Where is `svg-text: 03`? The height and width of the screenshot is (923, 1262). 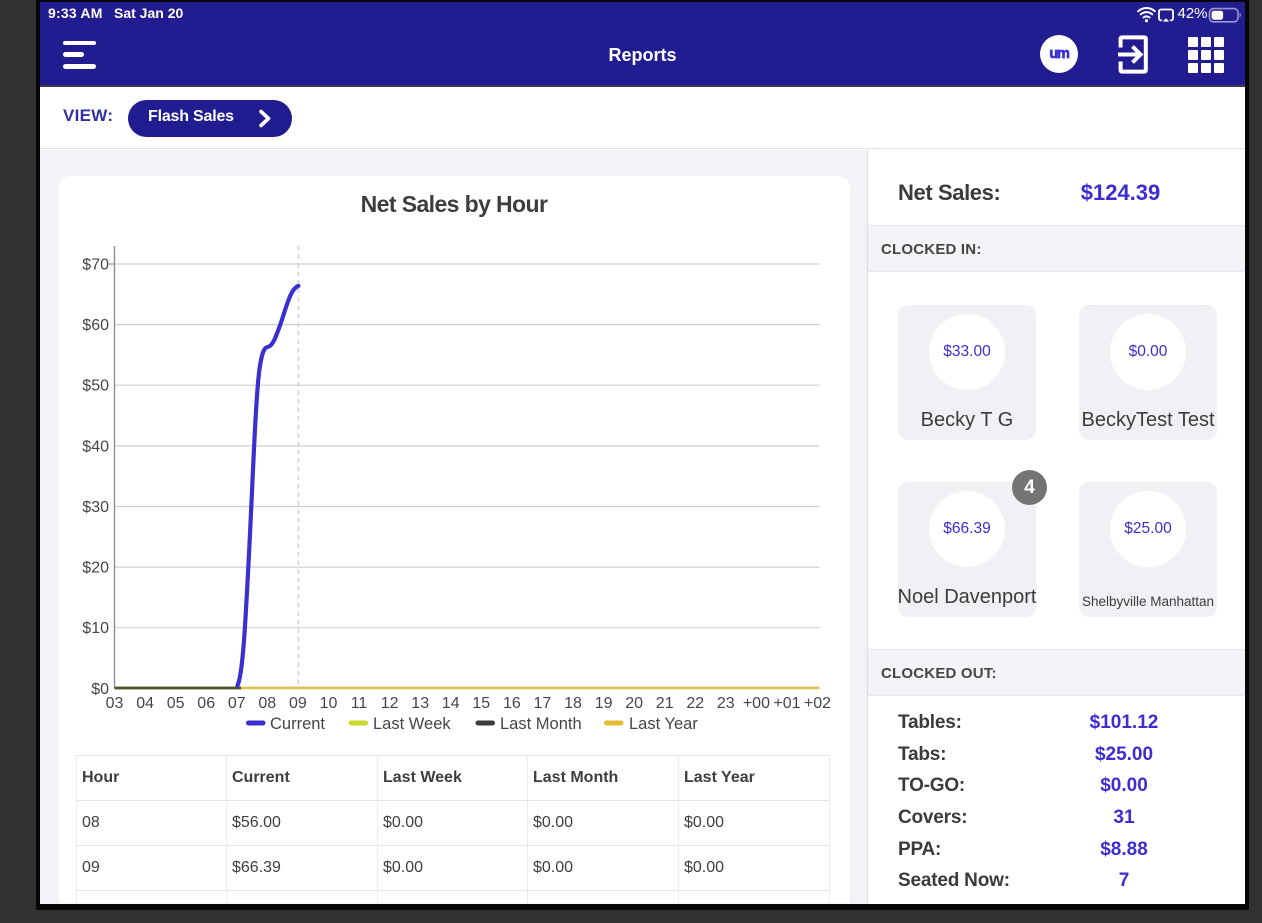
svg-text: 03 is located at coordinates (114, 703).